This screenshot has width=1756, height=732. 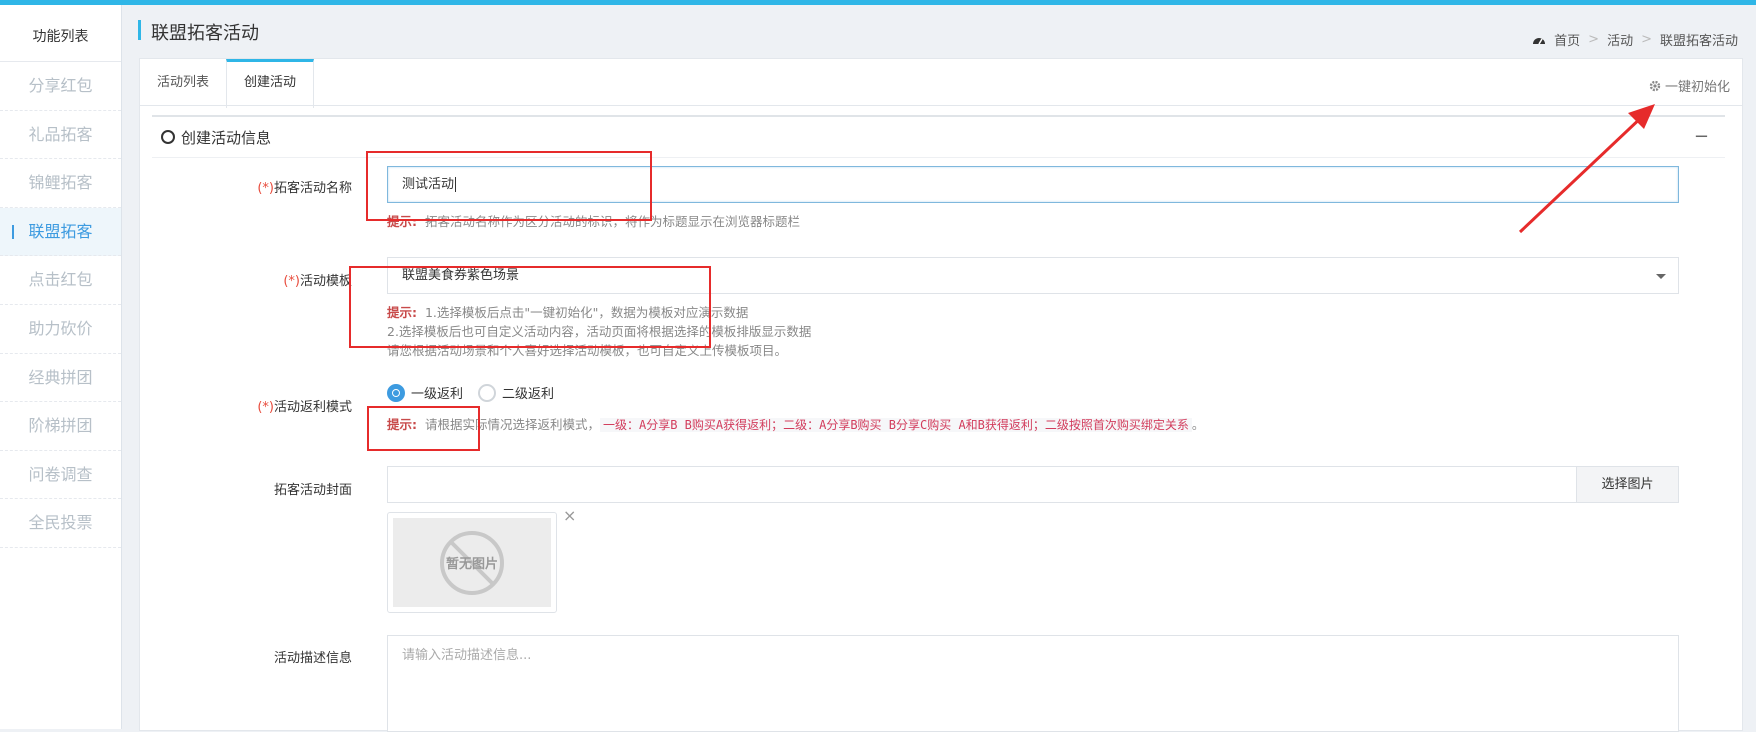 What do you see at coordinates (312, 407) in the screenshot?
I see `rebate-mode-label-text: 活动返利模式` at bounding box center [312, 407].